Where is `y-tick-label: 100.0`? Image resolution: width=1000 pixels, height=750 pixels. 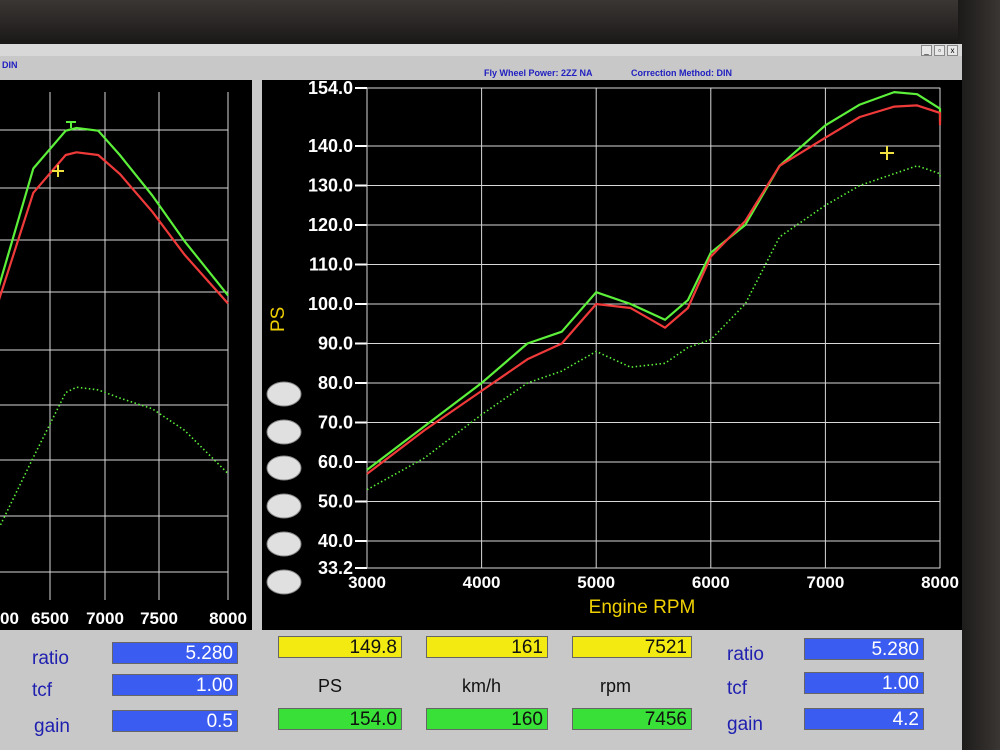
y-tick-label: 100.0 is located at coordinates (330, 304).